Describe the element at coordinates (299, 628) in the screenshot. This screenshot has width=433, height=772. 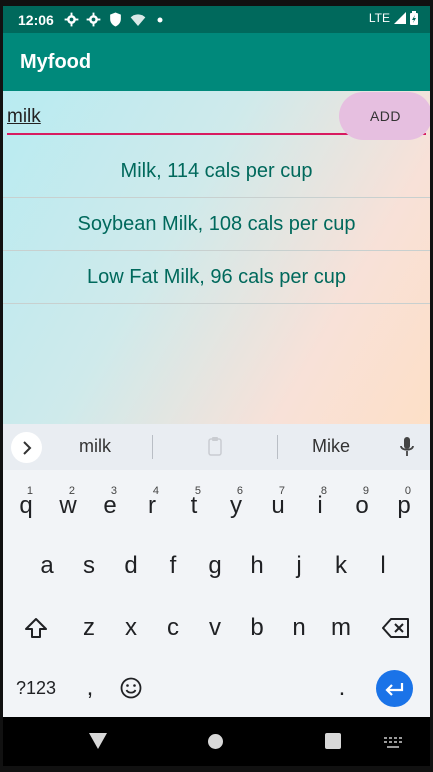
I see `key-n: n` at that location.